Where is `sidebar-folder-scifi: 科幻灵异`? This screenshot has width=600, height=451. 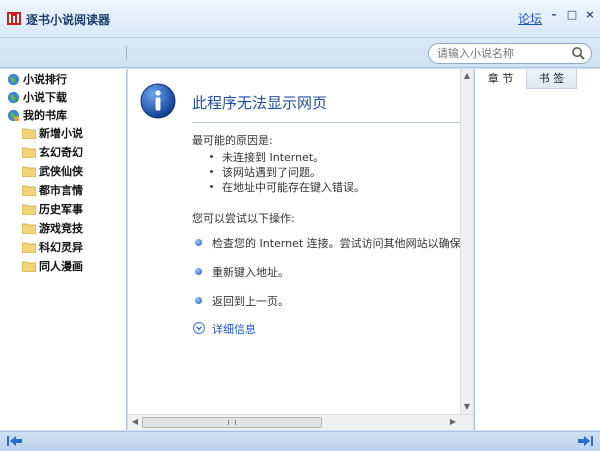
sidebar-folder-scifi: 科幻灵异 is located at coordinates (52, 247).